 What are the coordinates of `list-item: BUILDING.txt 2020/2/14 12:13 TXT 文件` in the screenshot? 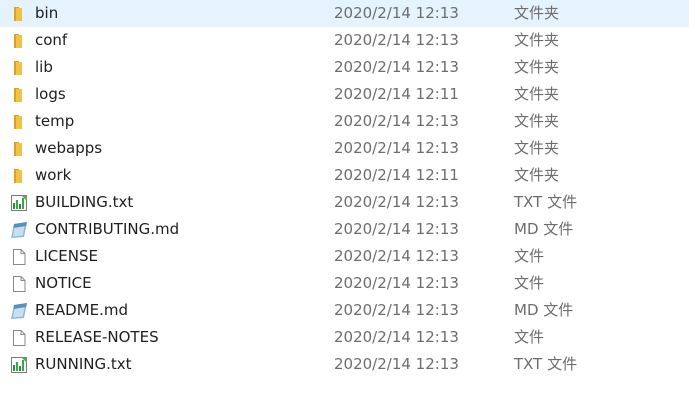 It's located at (344, 202).